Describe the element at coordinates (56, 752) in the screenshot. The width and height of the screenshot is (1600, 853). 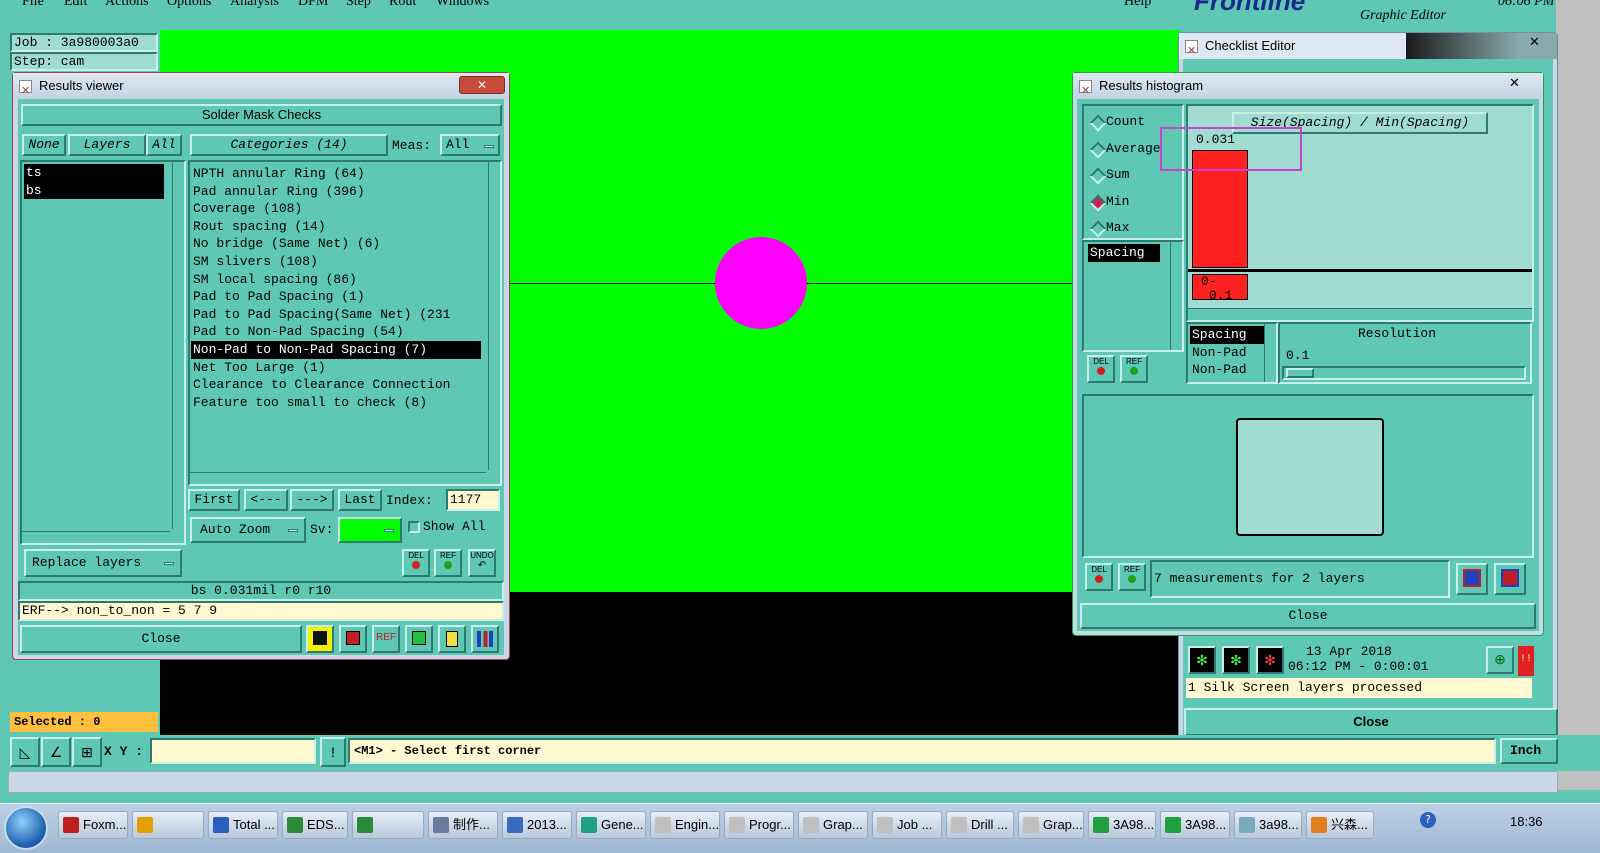
I see `angle-tool-icon: ∠` at that location.